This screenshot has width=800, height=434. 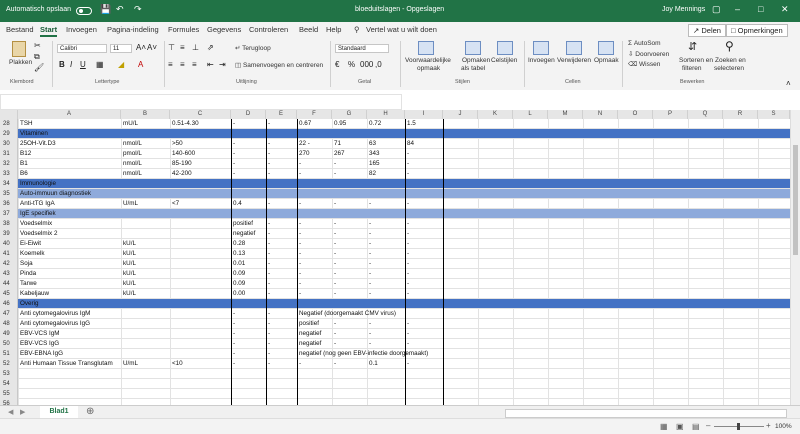 I want to click on cell-d42: 0.01, so click(x=238, y=264).